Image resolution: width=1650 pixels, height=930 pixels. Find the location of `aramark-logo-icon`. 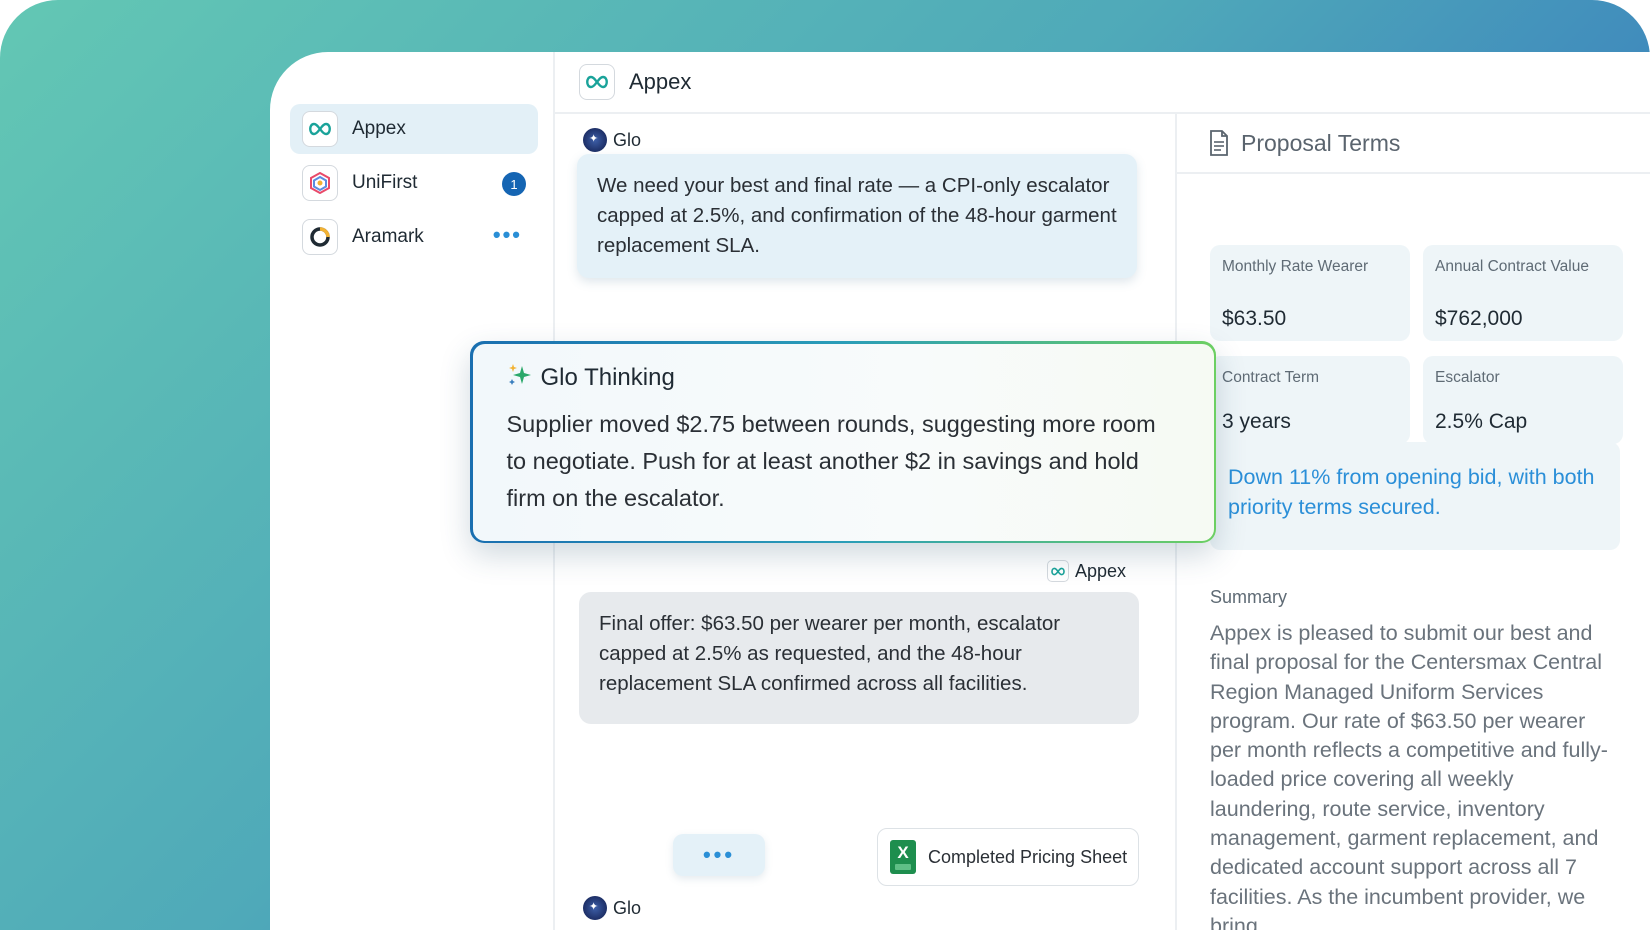

aramark-logo-icon is located at coordinates (320, 237).